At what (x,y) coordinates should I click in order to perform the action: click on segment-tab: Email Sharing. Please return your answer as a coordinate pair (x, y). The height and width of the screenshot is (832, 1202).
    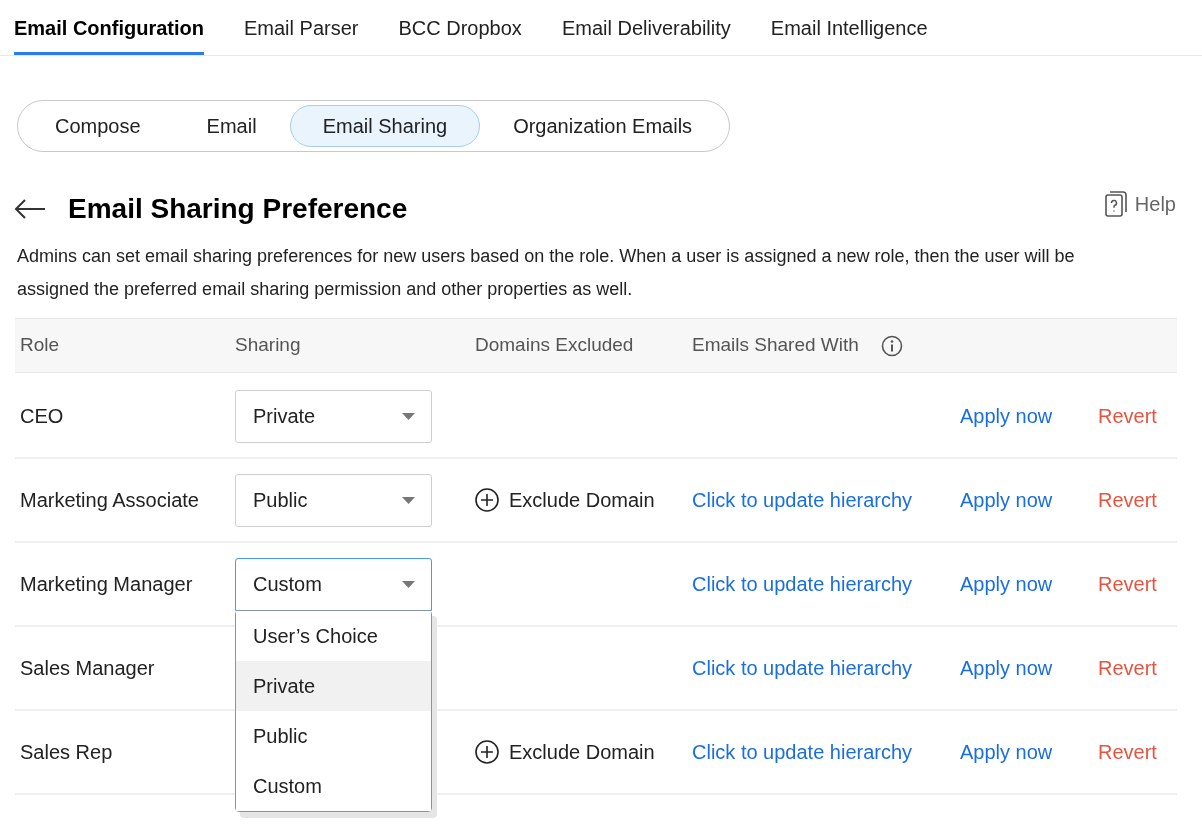
    Looking at the image, I should click on (385, 126).